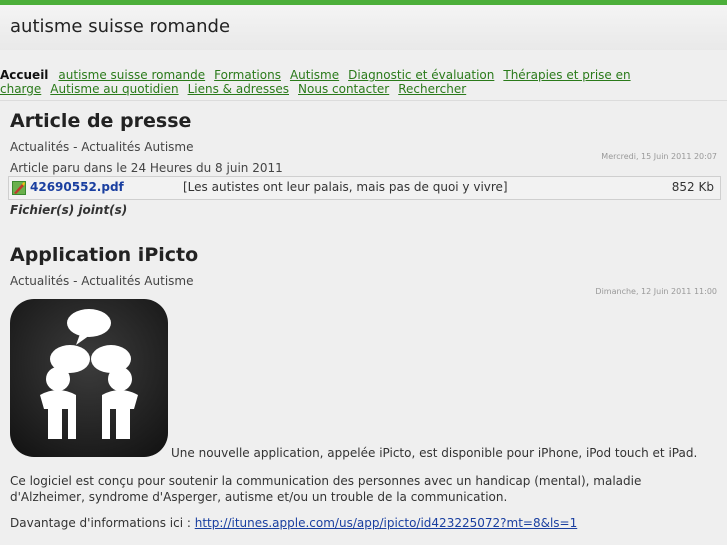 Image resolution: width=727 pixels, height=545 pixels. Describe the element at coordinates (656, 291) in the screenshot. I see `article-date: Dimanche, 12 Juin 2011 11:00` at that location.